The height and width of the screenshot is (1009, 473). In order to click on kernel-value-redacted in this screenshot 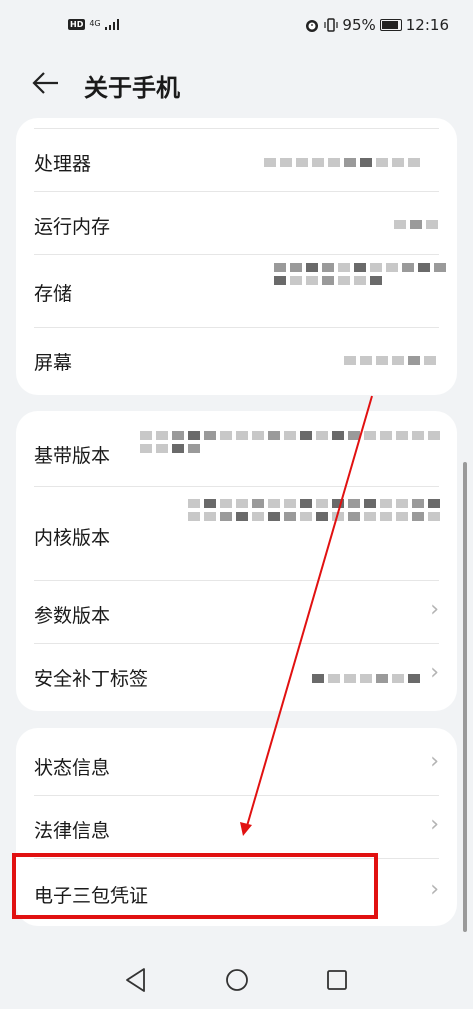, I will do `click(317, 510)`.